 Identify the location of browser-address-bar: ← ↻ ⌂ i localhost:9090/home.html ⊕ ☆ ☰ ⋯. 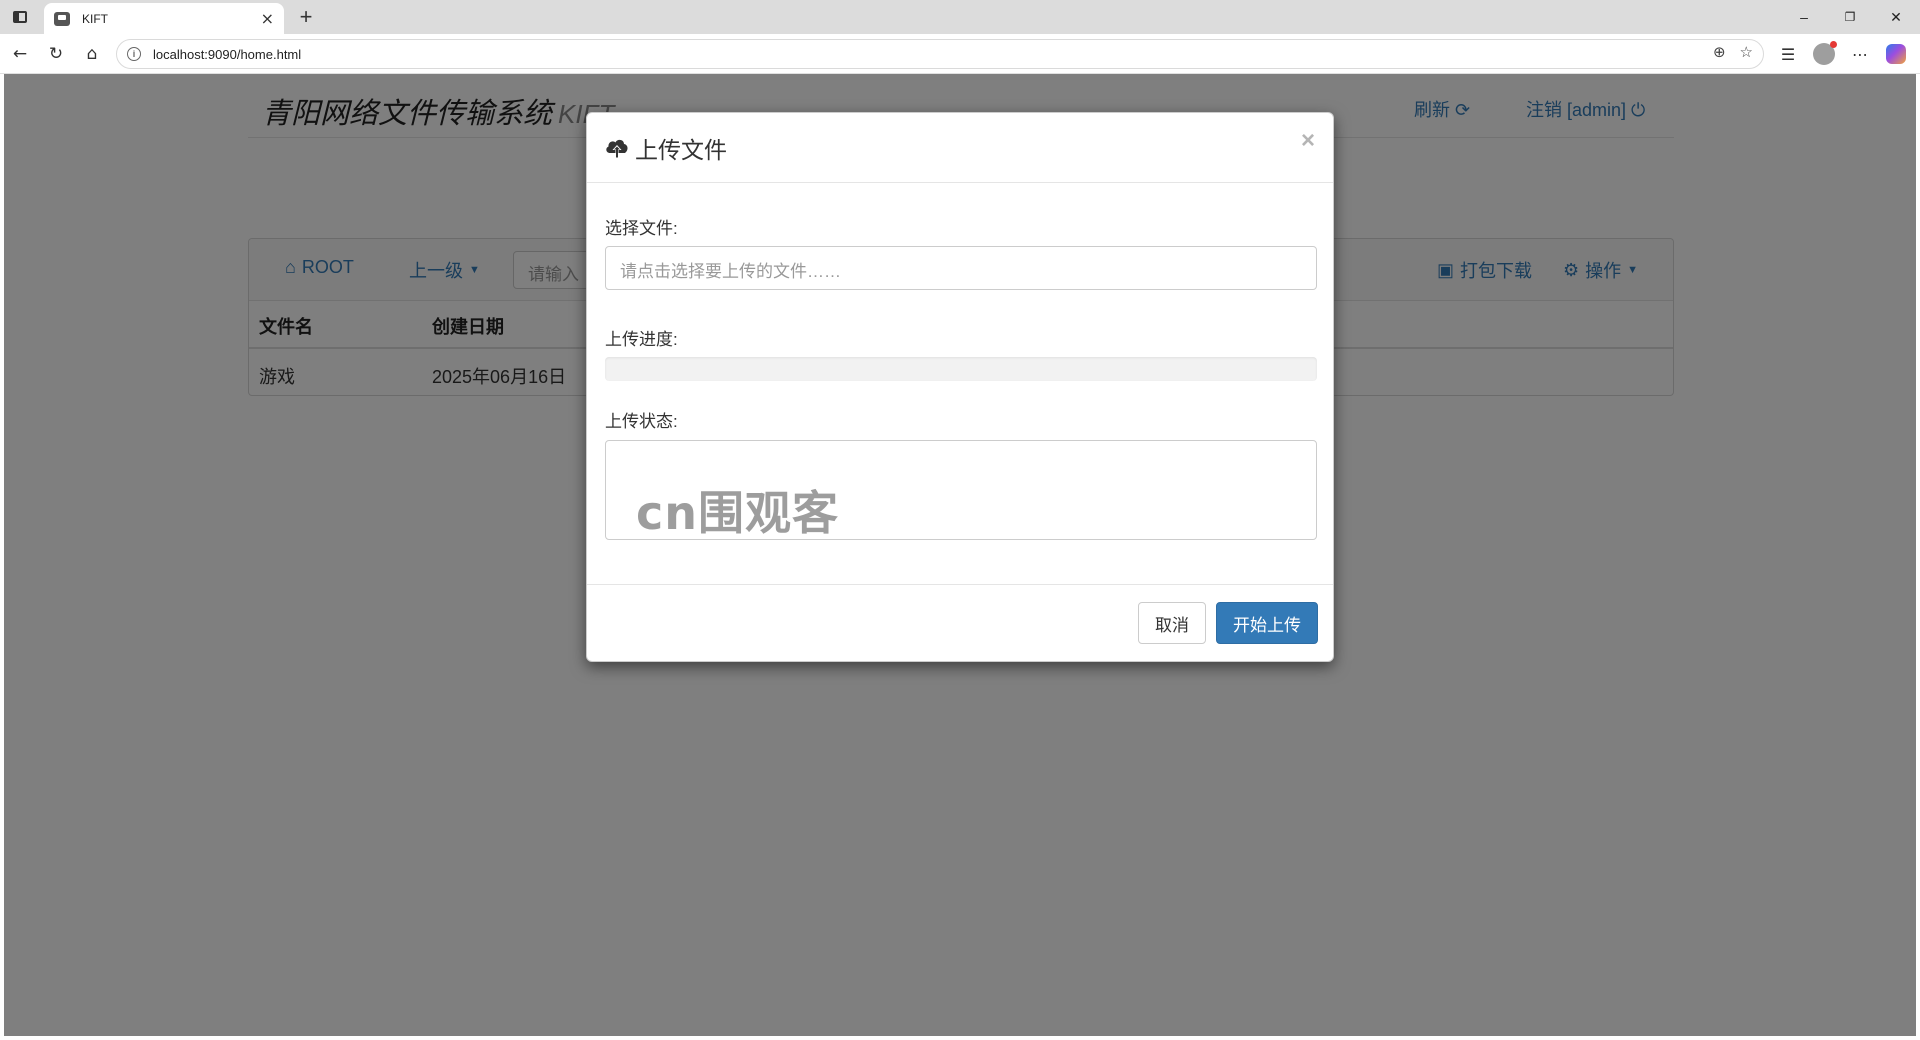
(960, 54).